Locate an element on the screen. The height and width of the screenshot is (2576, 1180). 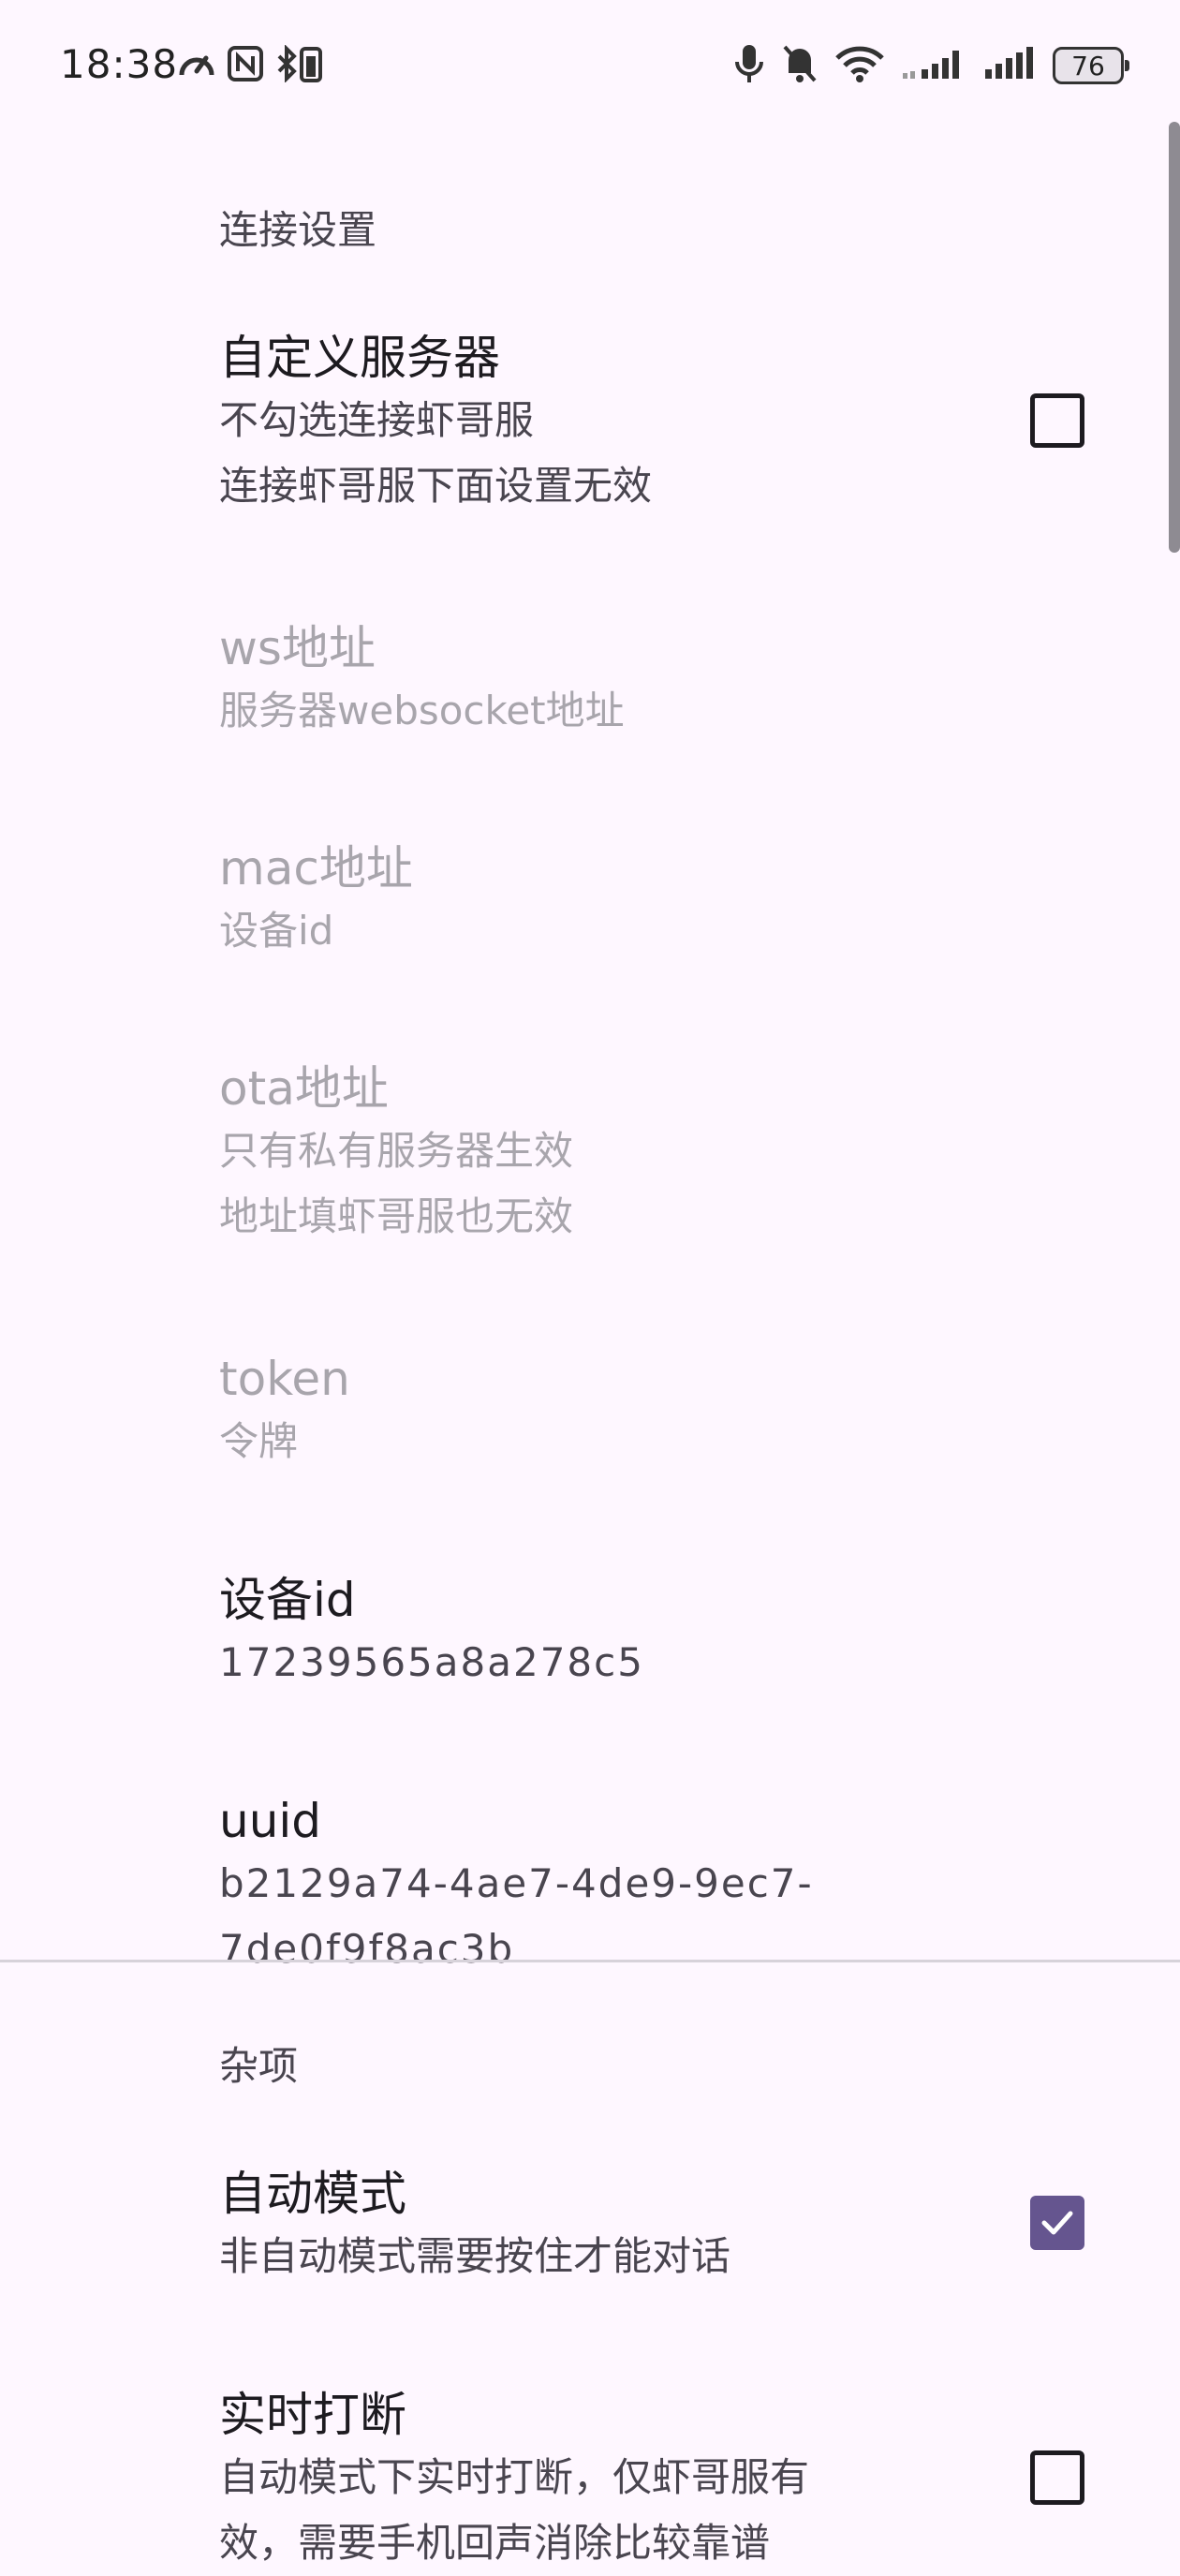
pref-title: uuid is located at coordinates (270, 1821).